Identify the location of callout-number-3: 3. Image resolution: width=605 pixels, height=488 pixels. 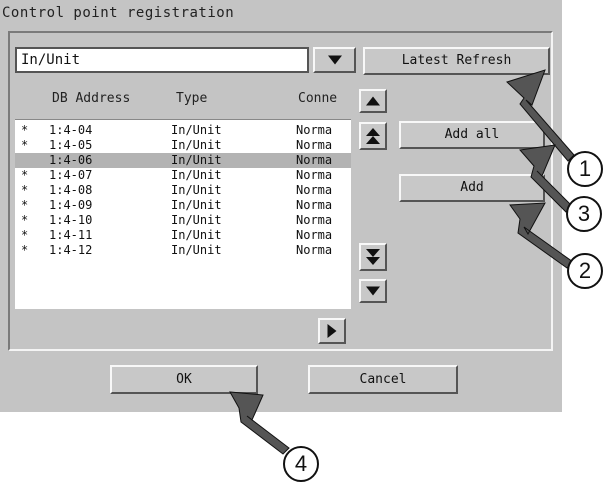
(584, 214).